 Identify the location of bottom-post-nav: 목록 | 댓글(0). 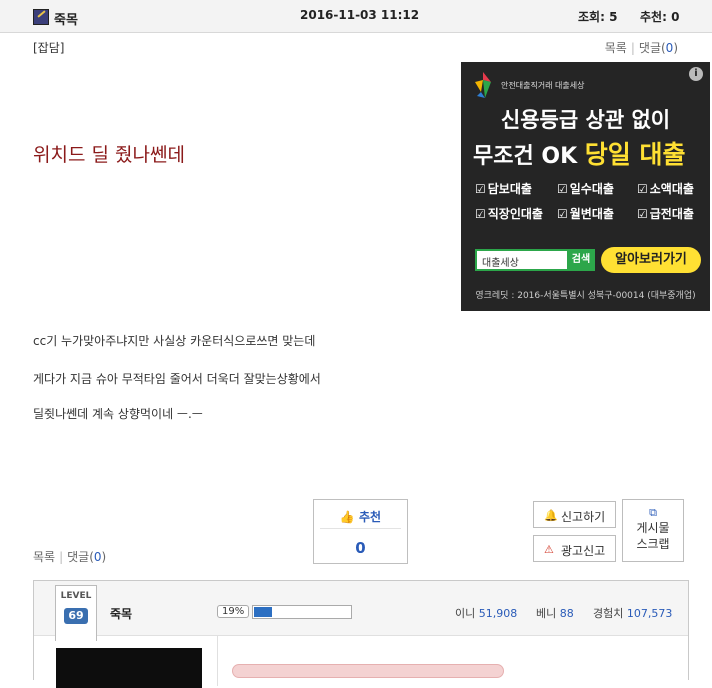
(69, 556).